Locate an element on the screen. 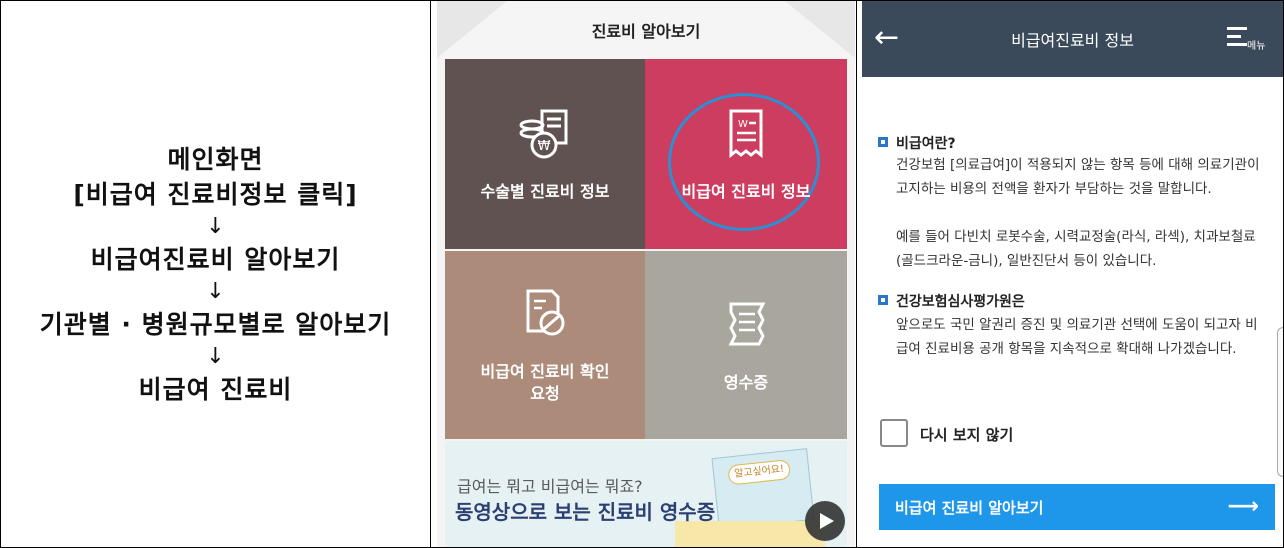  dont-show-again-checkbox is located at coordinates (894, 433).